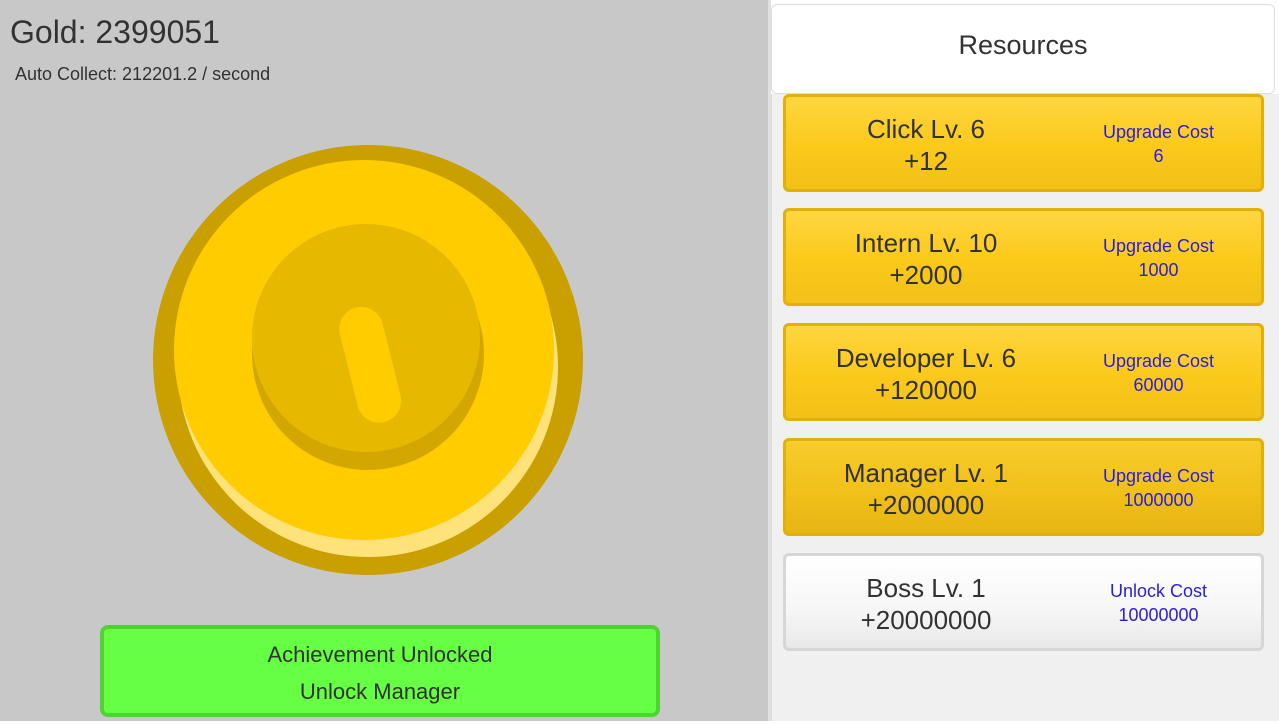 The height and width of the screenshot is (725, 1279). Describe the element at coordinates (926, 588) in the screenshot. I see `resource-name: Boss Lv. 1` at that location.